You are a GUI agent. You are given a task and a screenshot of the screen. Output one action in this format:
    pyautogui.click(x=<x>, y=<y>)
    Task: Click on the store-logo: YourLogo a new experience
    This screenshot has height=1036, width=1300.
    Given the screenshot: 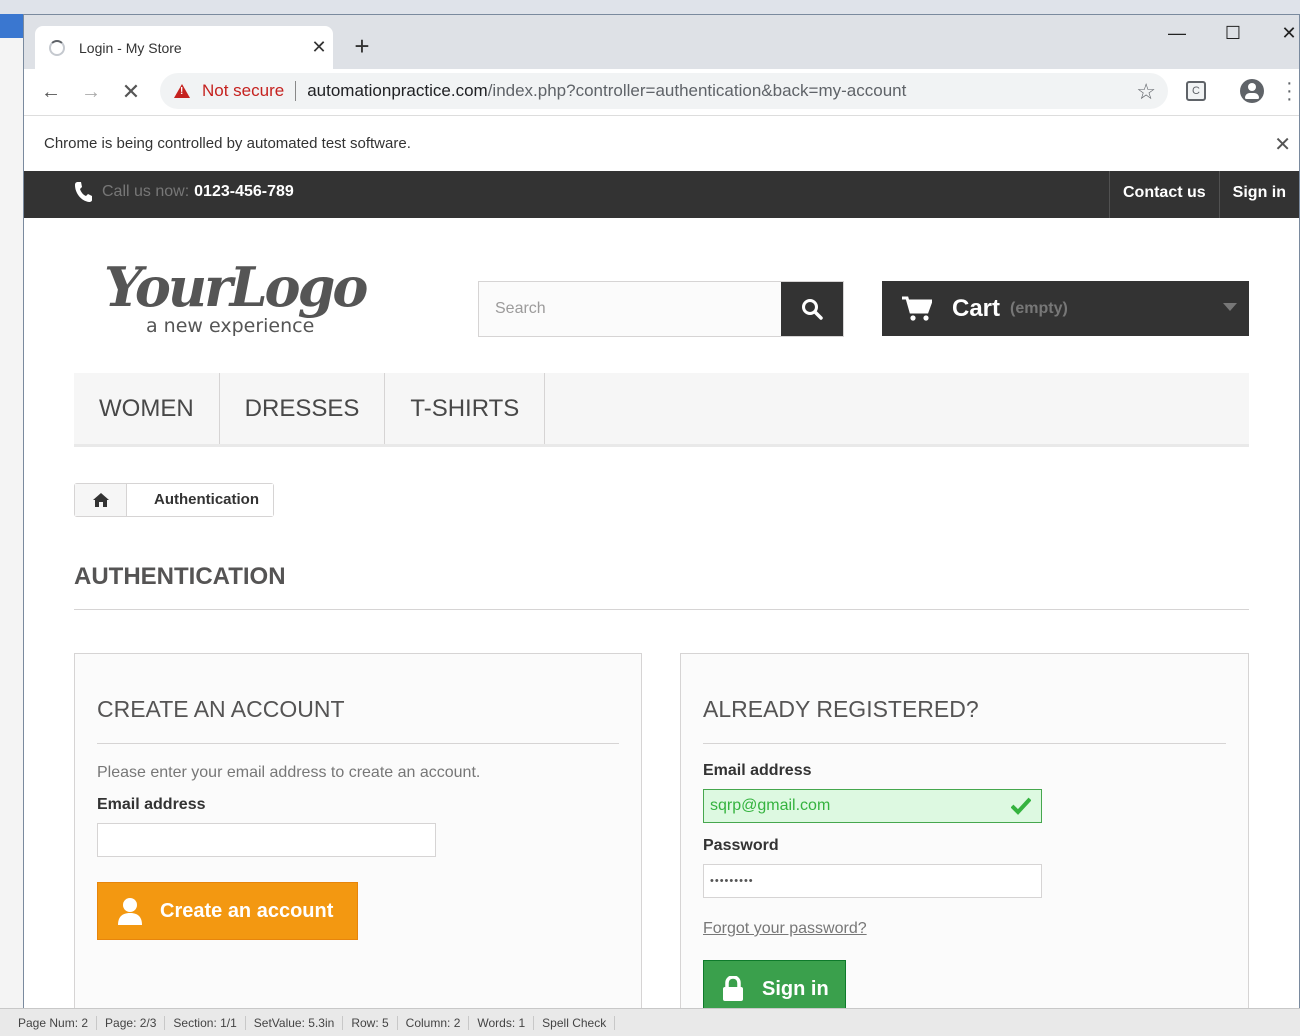 What is the action you would take?
    pyautogui.click(x=252, y=293)
    